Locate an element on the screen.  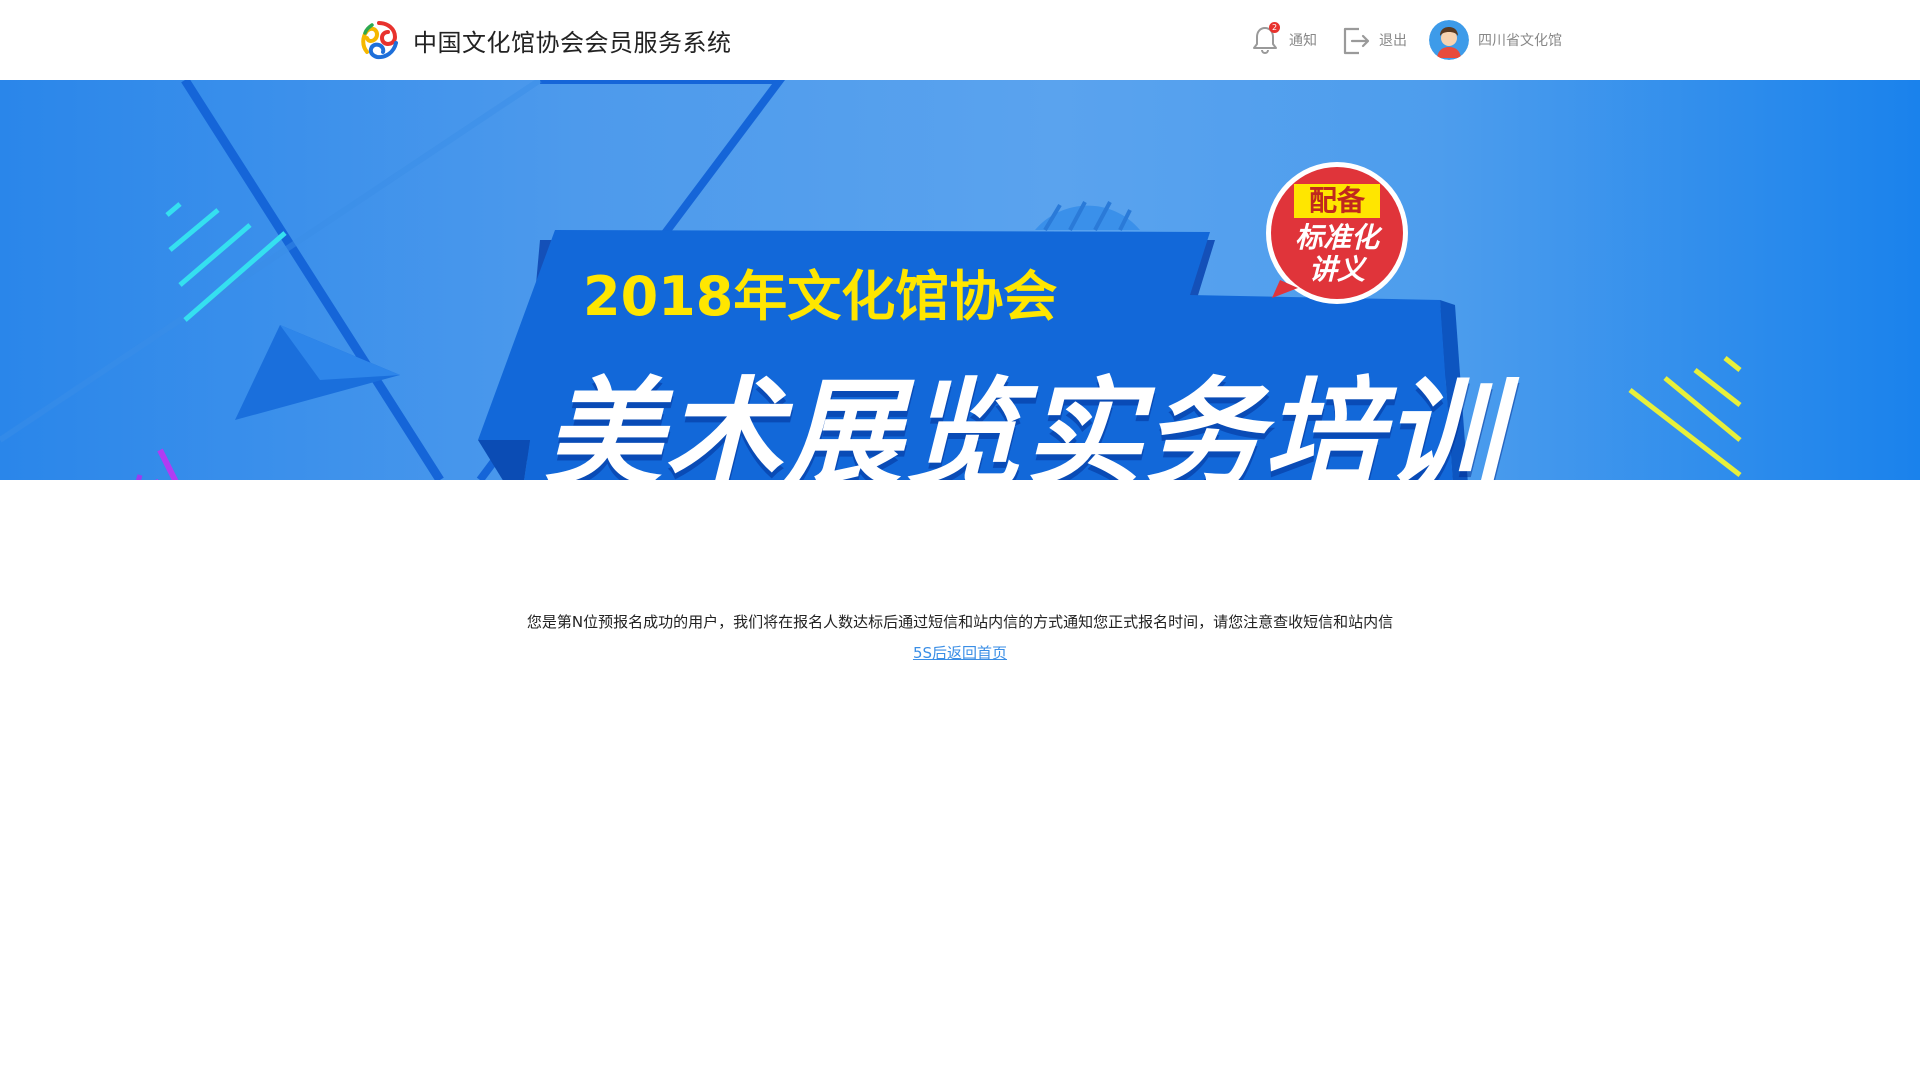
logout-icon is located at coordinates (1356, 41).